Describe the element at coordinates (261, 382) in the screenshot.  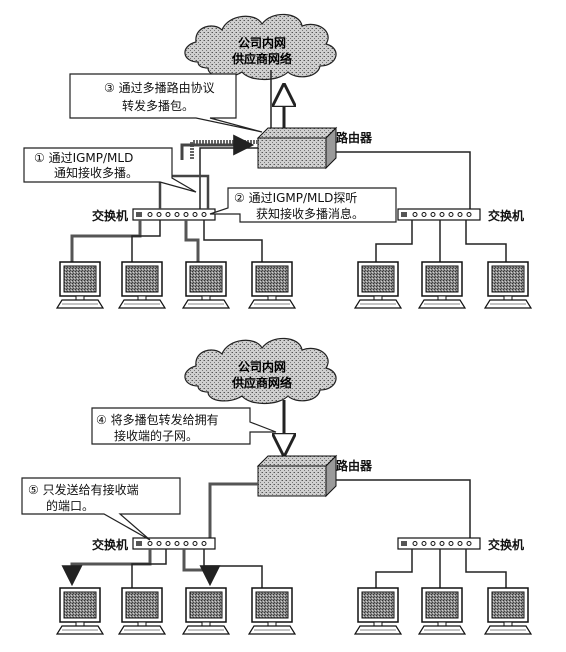
I see `cloud-line-2-bottom: 供应商网络` at that location.